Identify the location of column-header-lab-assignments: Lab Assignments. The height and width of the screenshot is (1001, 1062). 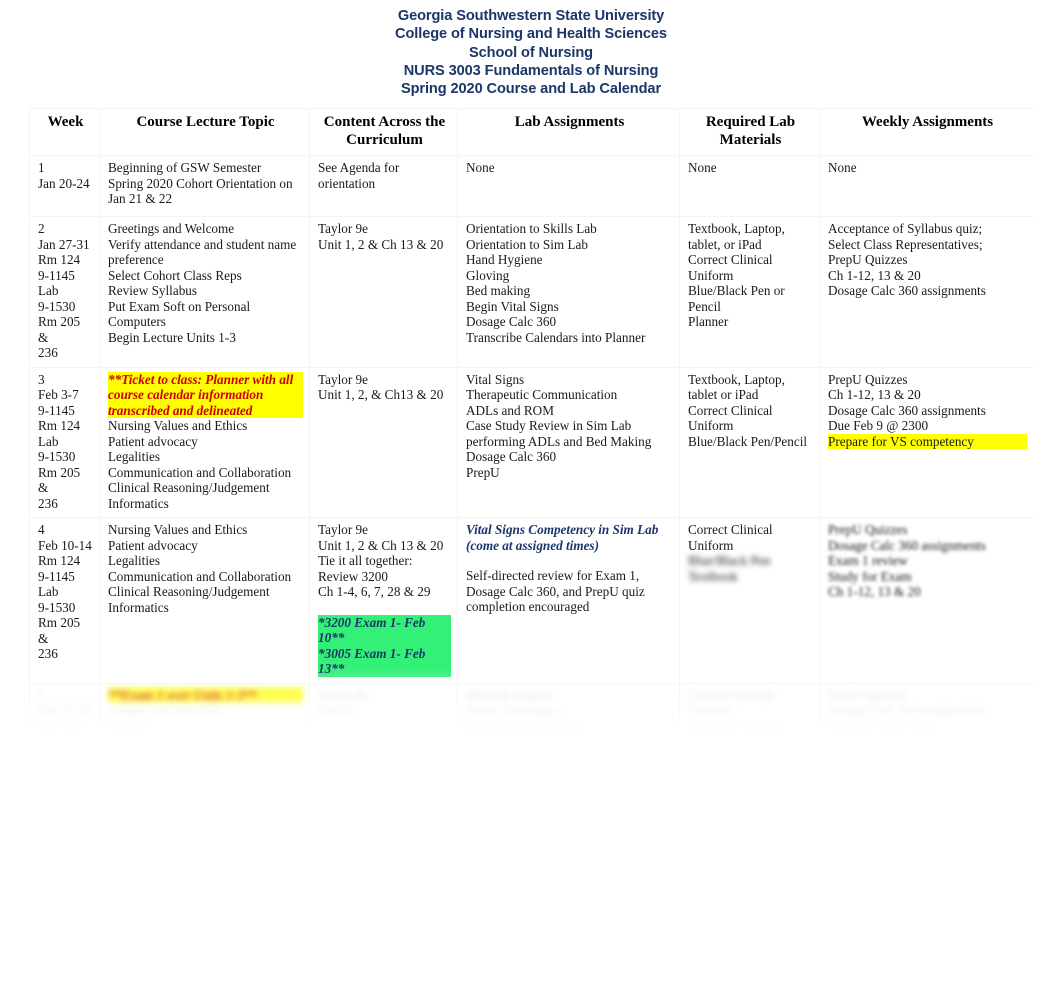
(568, 132).